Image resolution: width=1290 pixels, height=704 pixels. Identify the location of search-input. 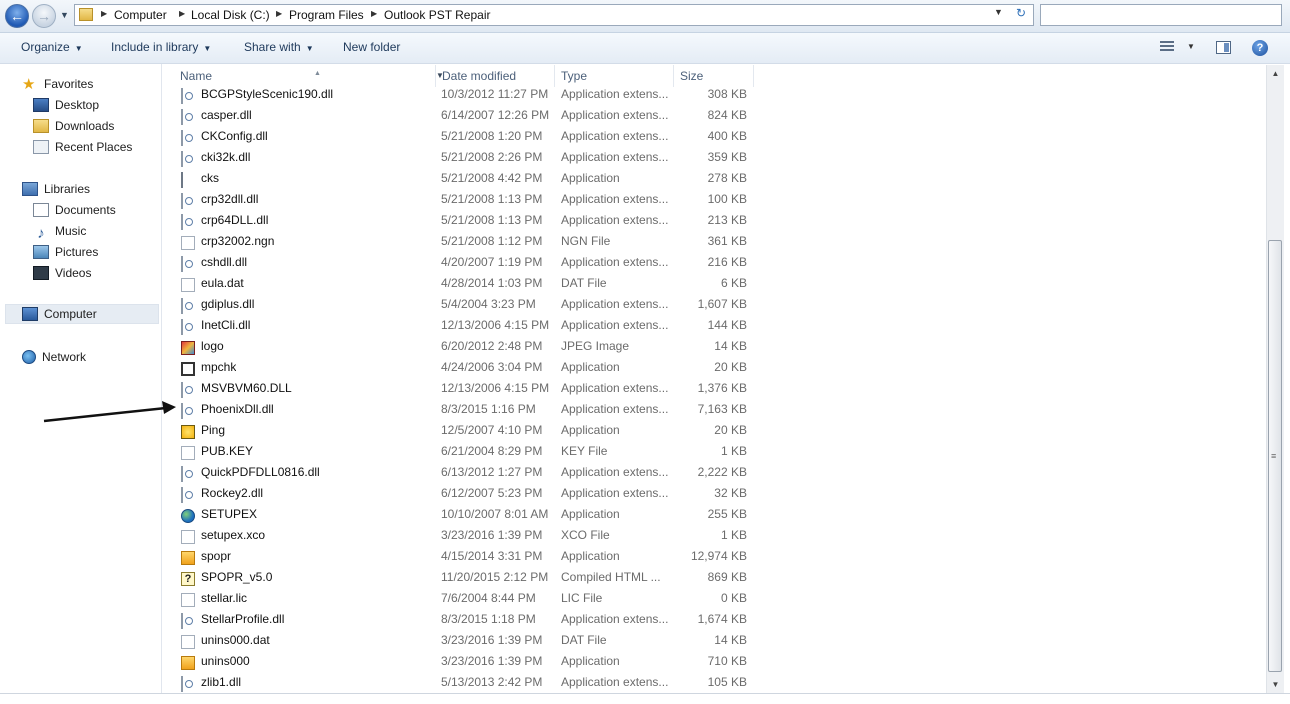
(1161, 15).